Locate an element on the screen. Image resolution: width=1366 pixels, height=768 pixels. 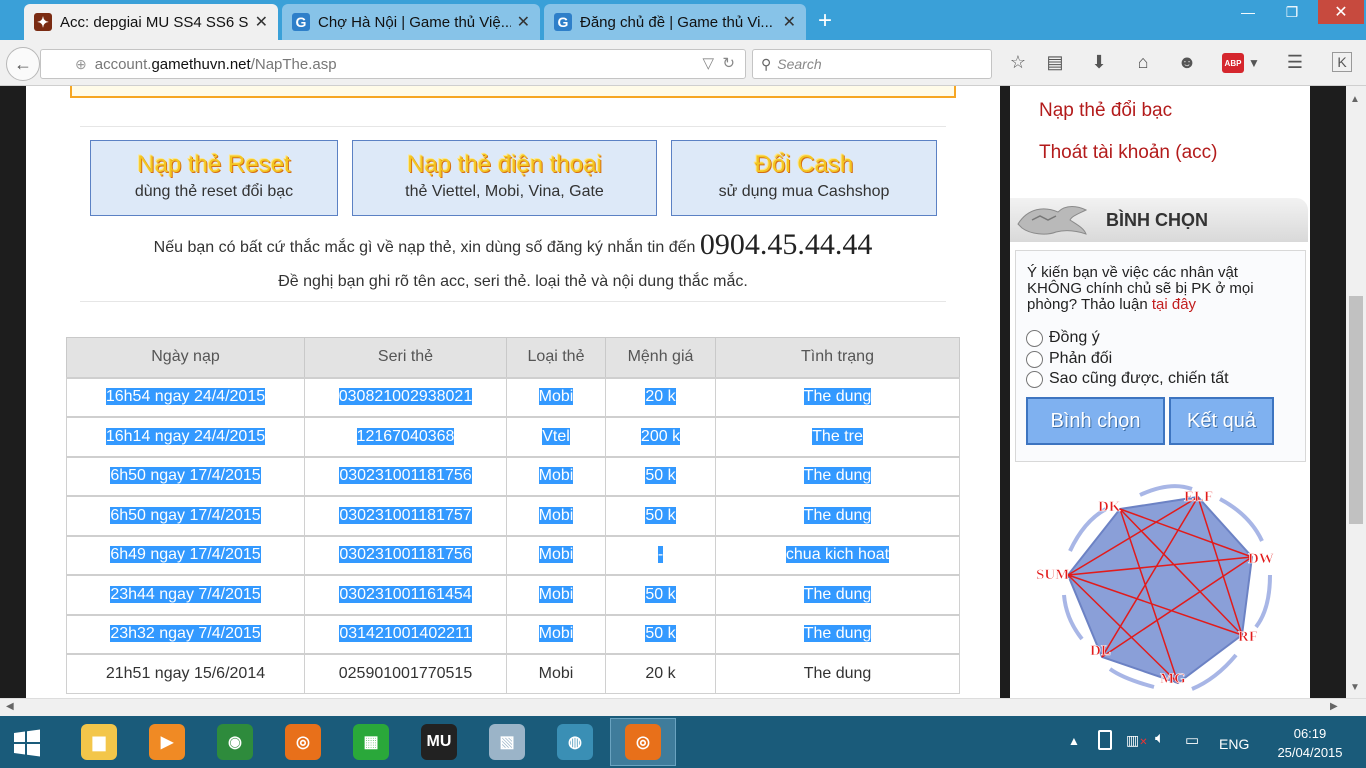
logout-link: Thoát tài khoản (acc) is located at coordinates (1128, 153).